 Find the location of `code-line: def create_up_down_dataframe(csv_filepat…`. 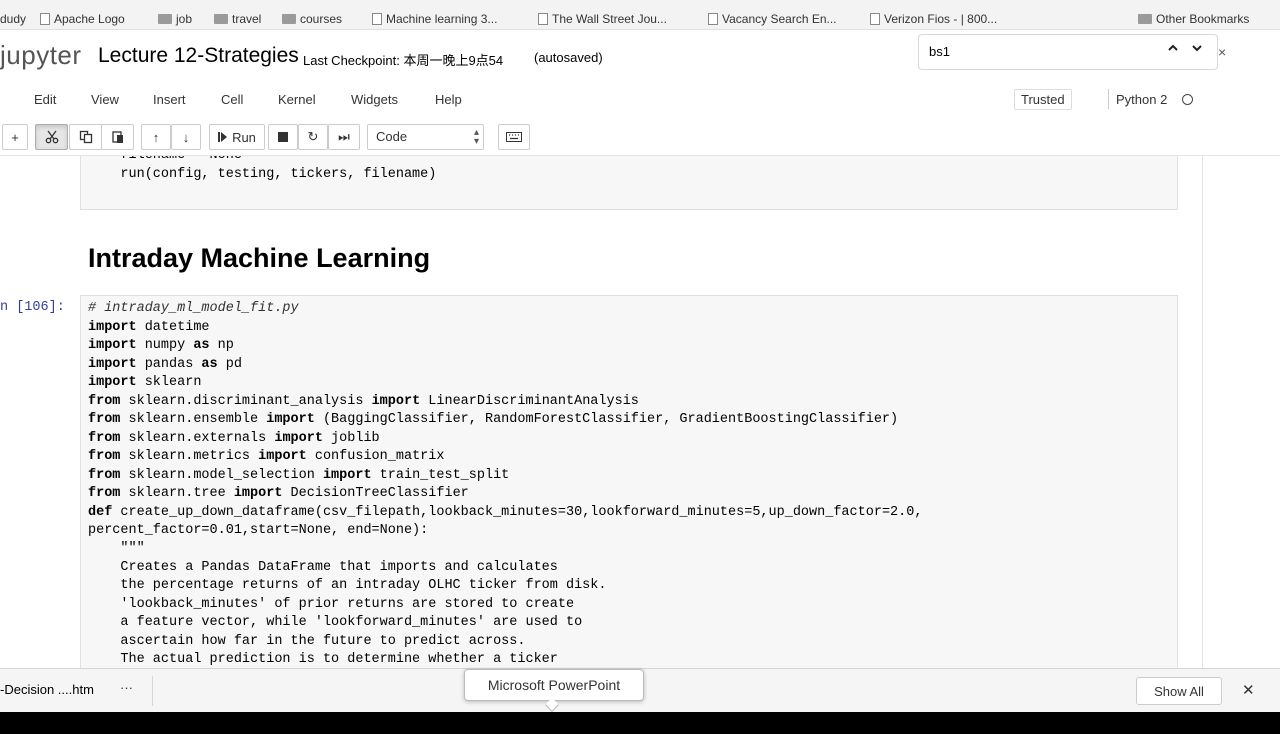

code-line: def create_up_down_dataframe(csv_filepat… is located at coordinates (505, 512).